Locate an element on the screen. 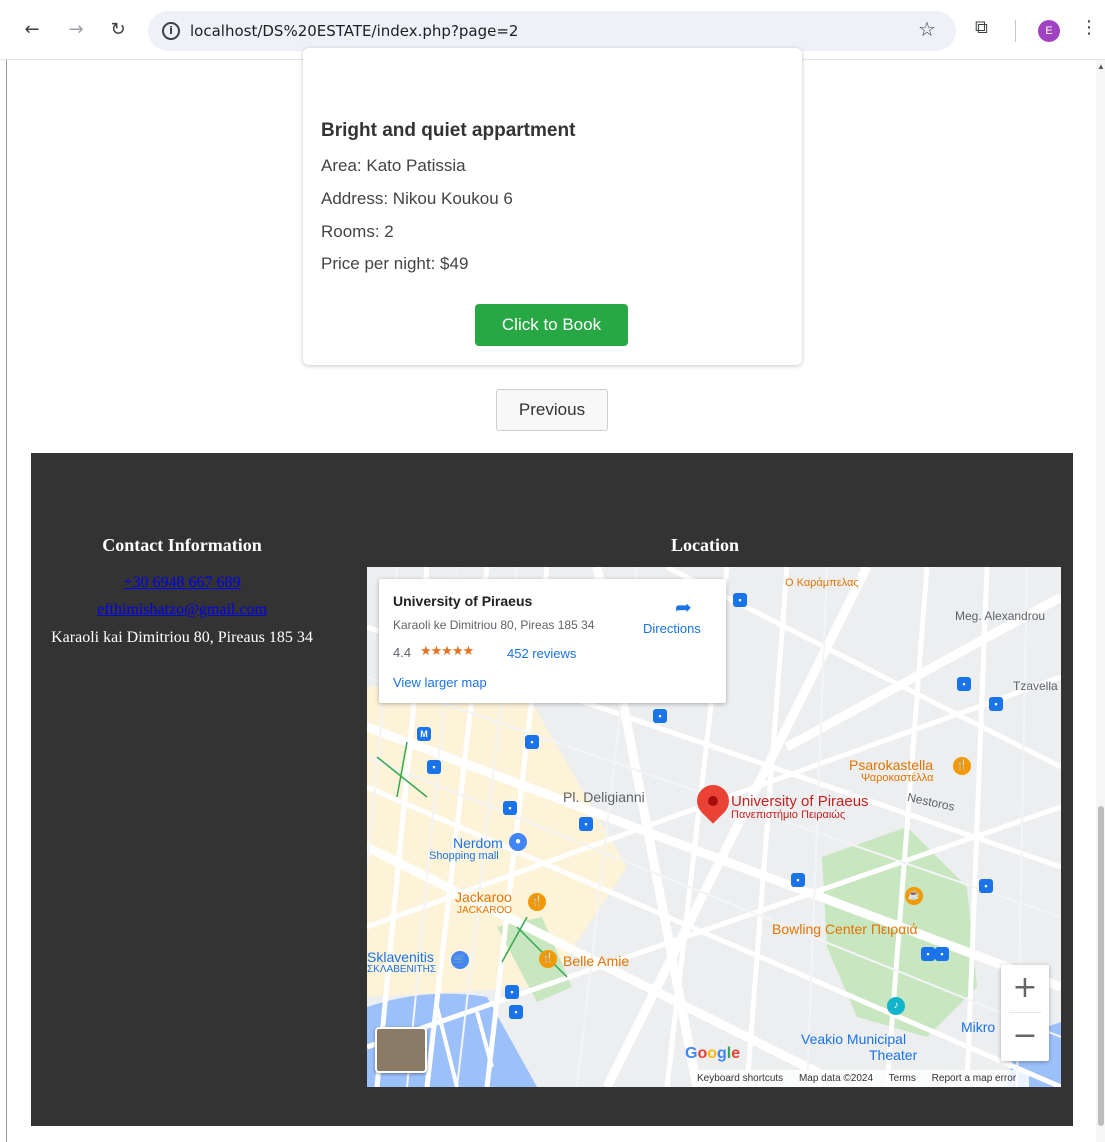 Image resolution: width=1105 pixels, height=1142 pixels. address-bar: i localhost/DS%20ESTATE/index.php?page=2 is located at coordinates (552, 31).